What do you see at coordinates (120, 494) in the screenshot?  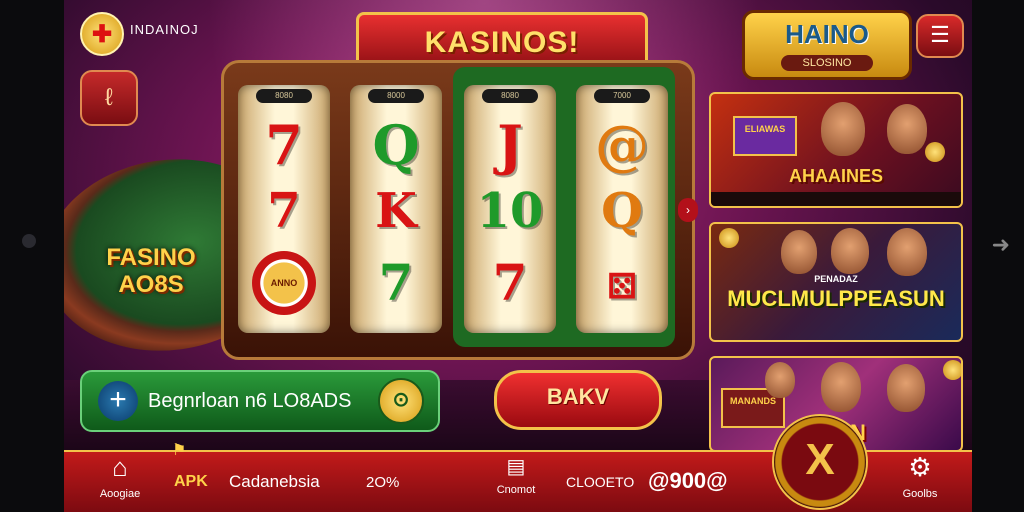 I see `nav-label-home: Aoogiae` at bounding box center [120, 494].